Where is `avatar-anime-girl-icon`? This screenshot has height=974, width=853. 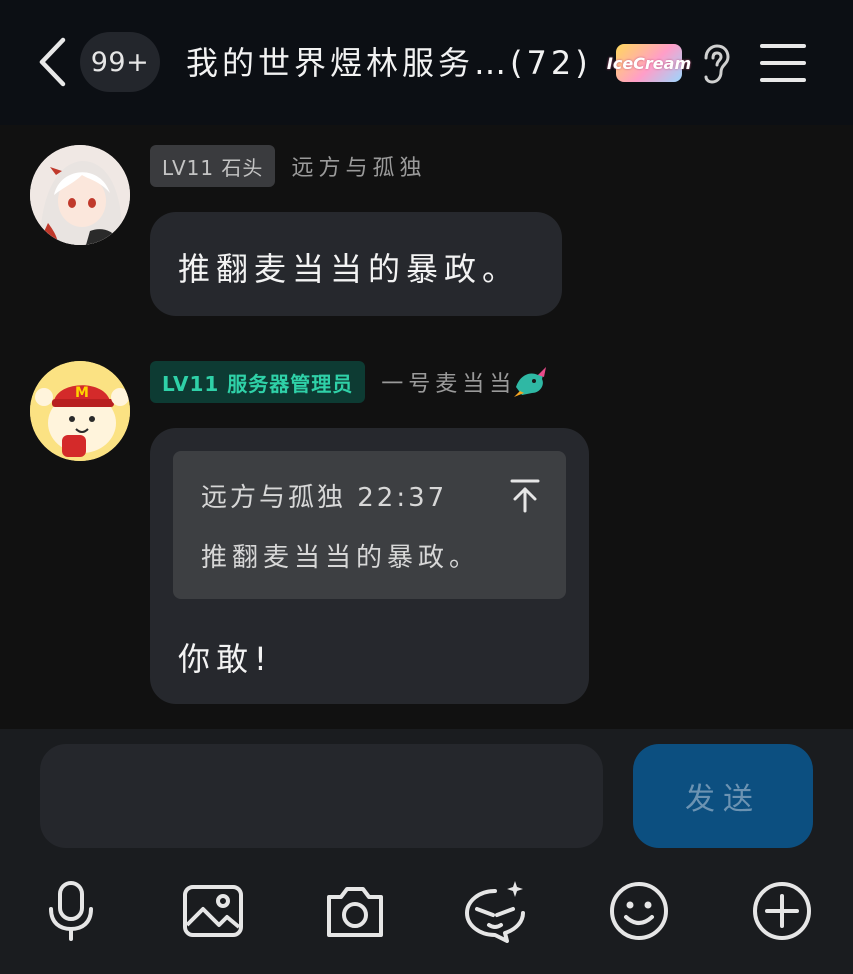 avatar-anime-girl-icon is located at coordinates (80, 195).